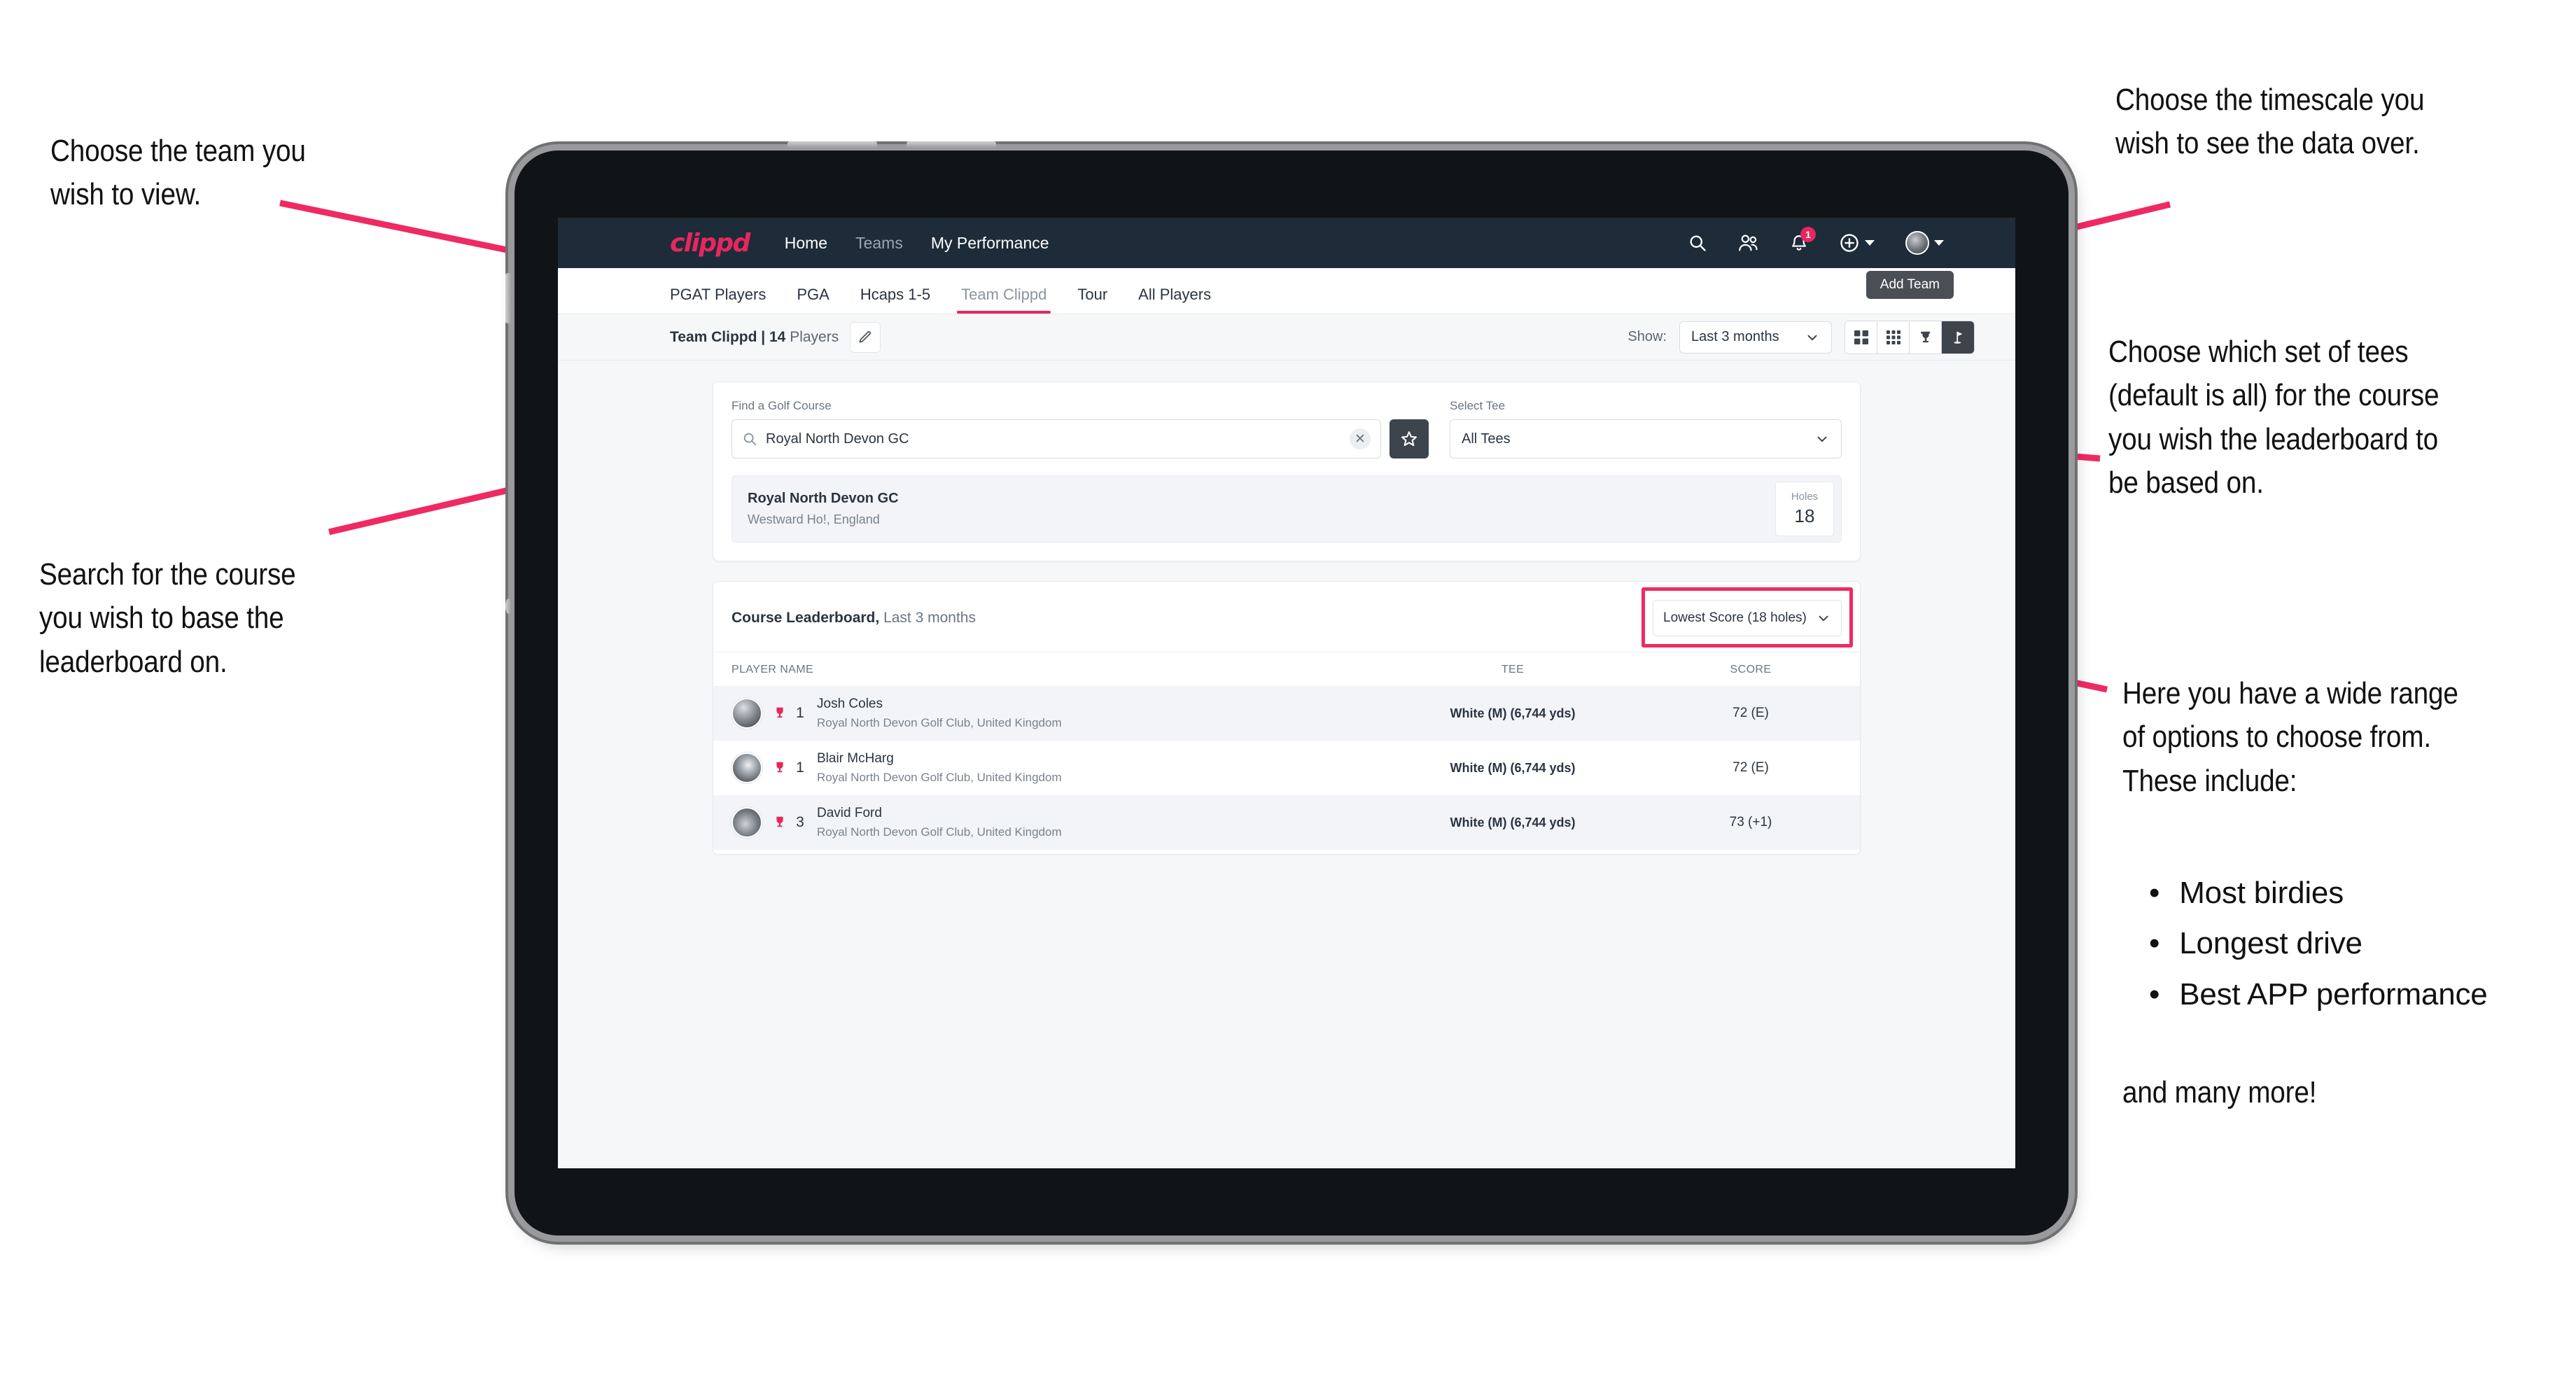  What do you see at coordinates (1486, 438) in the screenshot?
I see `tee-select-value: All Tees` at bounding box center [1486, 438].